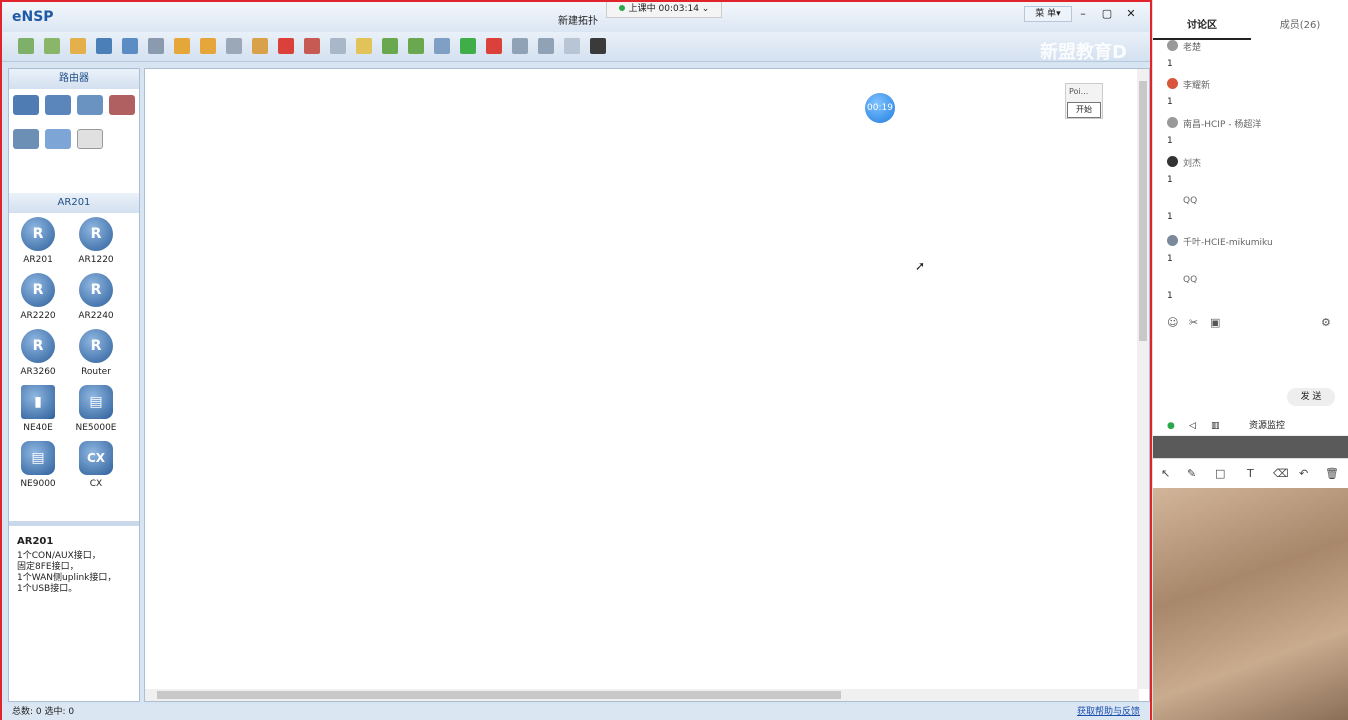 The height and width of the screenshot is (720, 1348). What do you see at coordinates (494, 46) in the screenshot?
I see `stop-all-icon` at bounding box center [494, 46].